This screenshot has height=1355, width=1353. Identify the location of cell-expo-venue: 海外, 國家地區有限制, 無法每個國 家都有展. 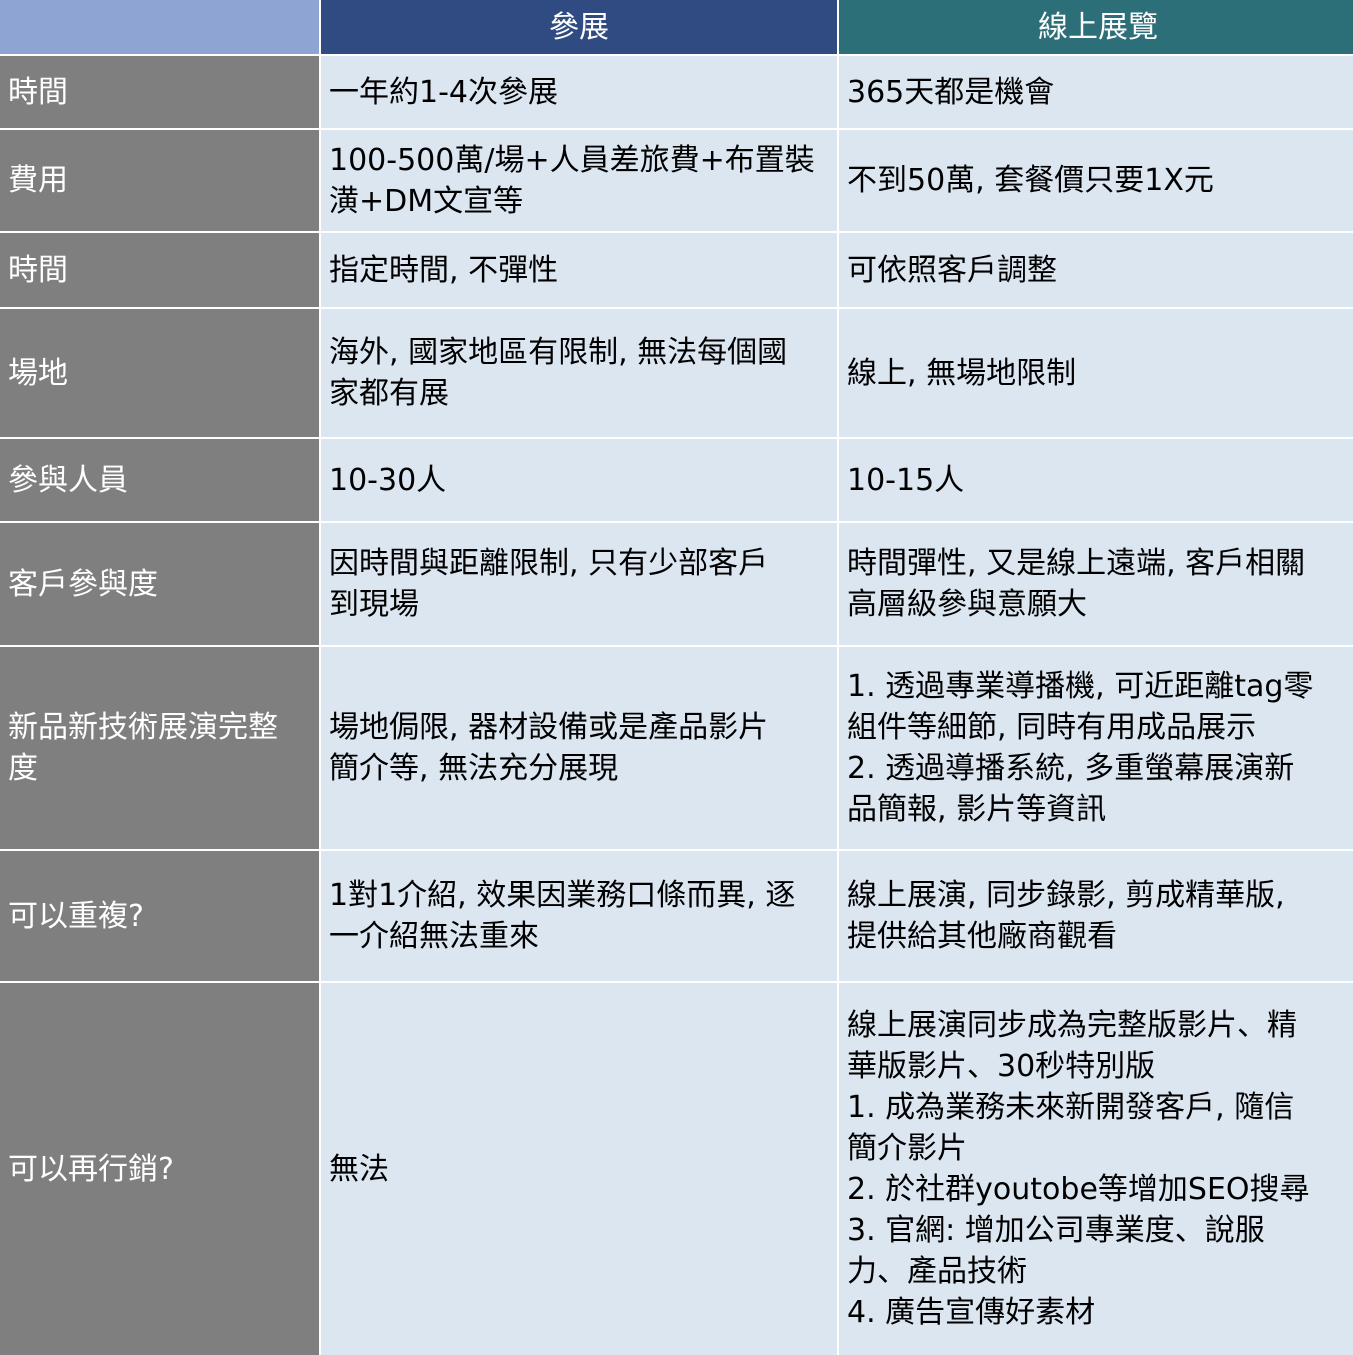
(579, 373).